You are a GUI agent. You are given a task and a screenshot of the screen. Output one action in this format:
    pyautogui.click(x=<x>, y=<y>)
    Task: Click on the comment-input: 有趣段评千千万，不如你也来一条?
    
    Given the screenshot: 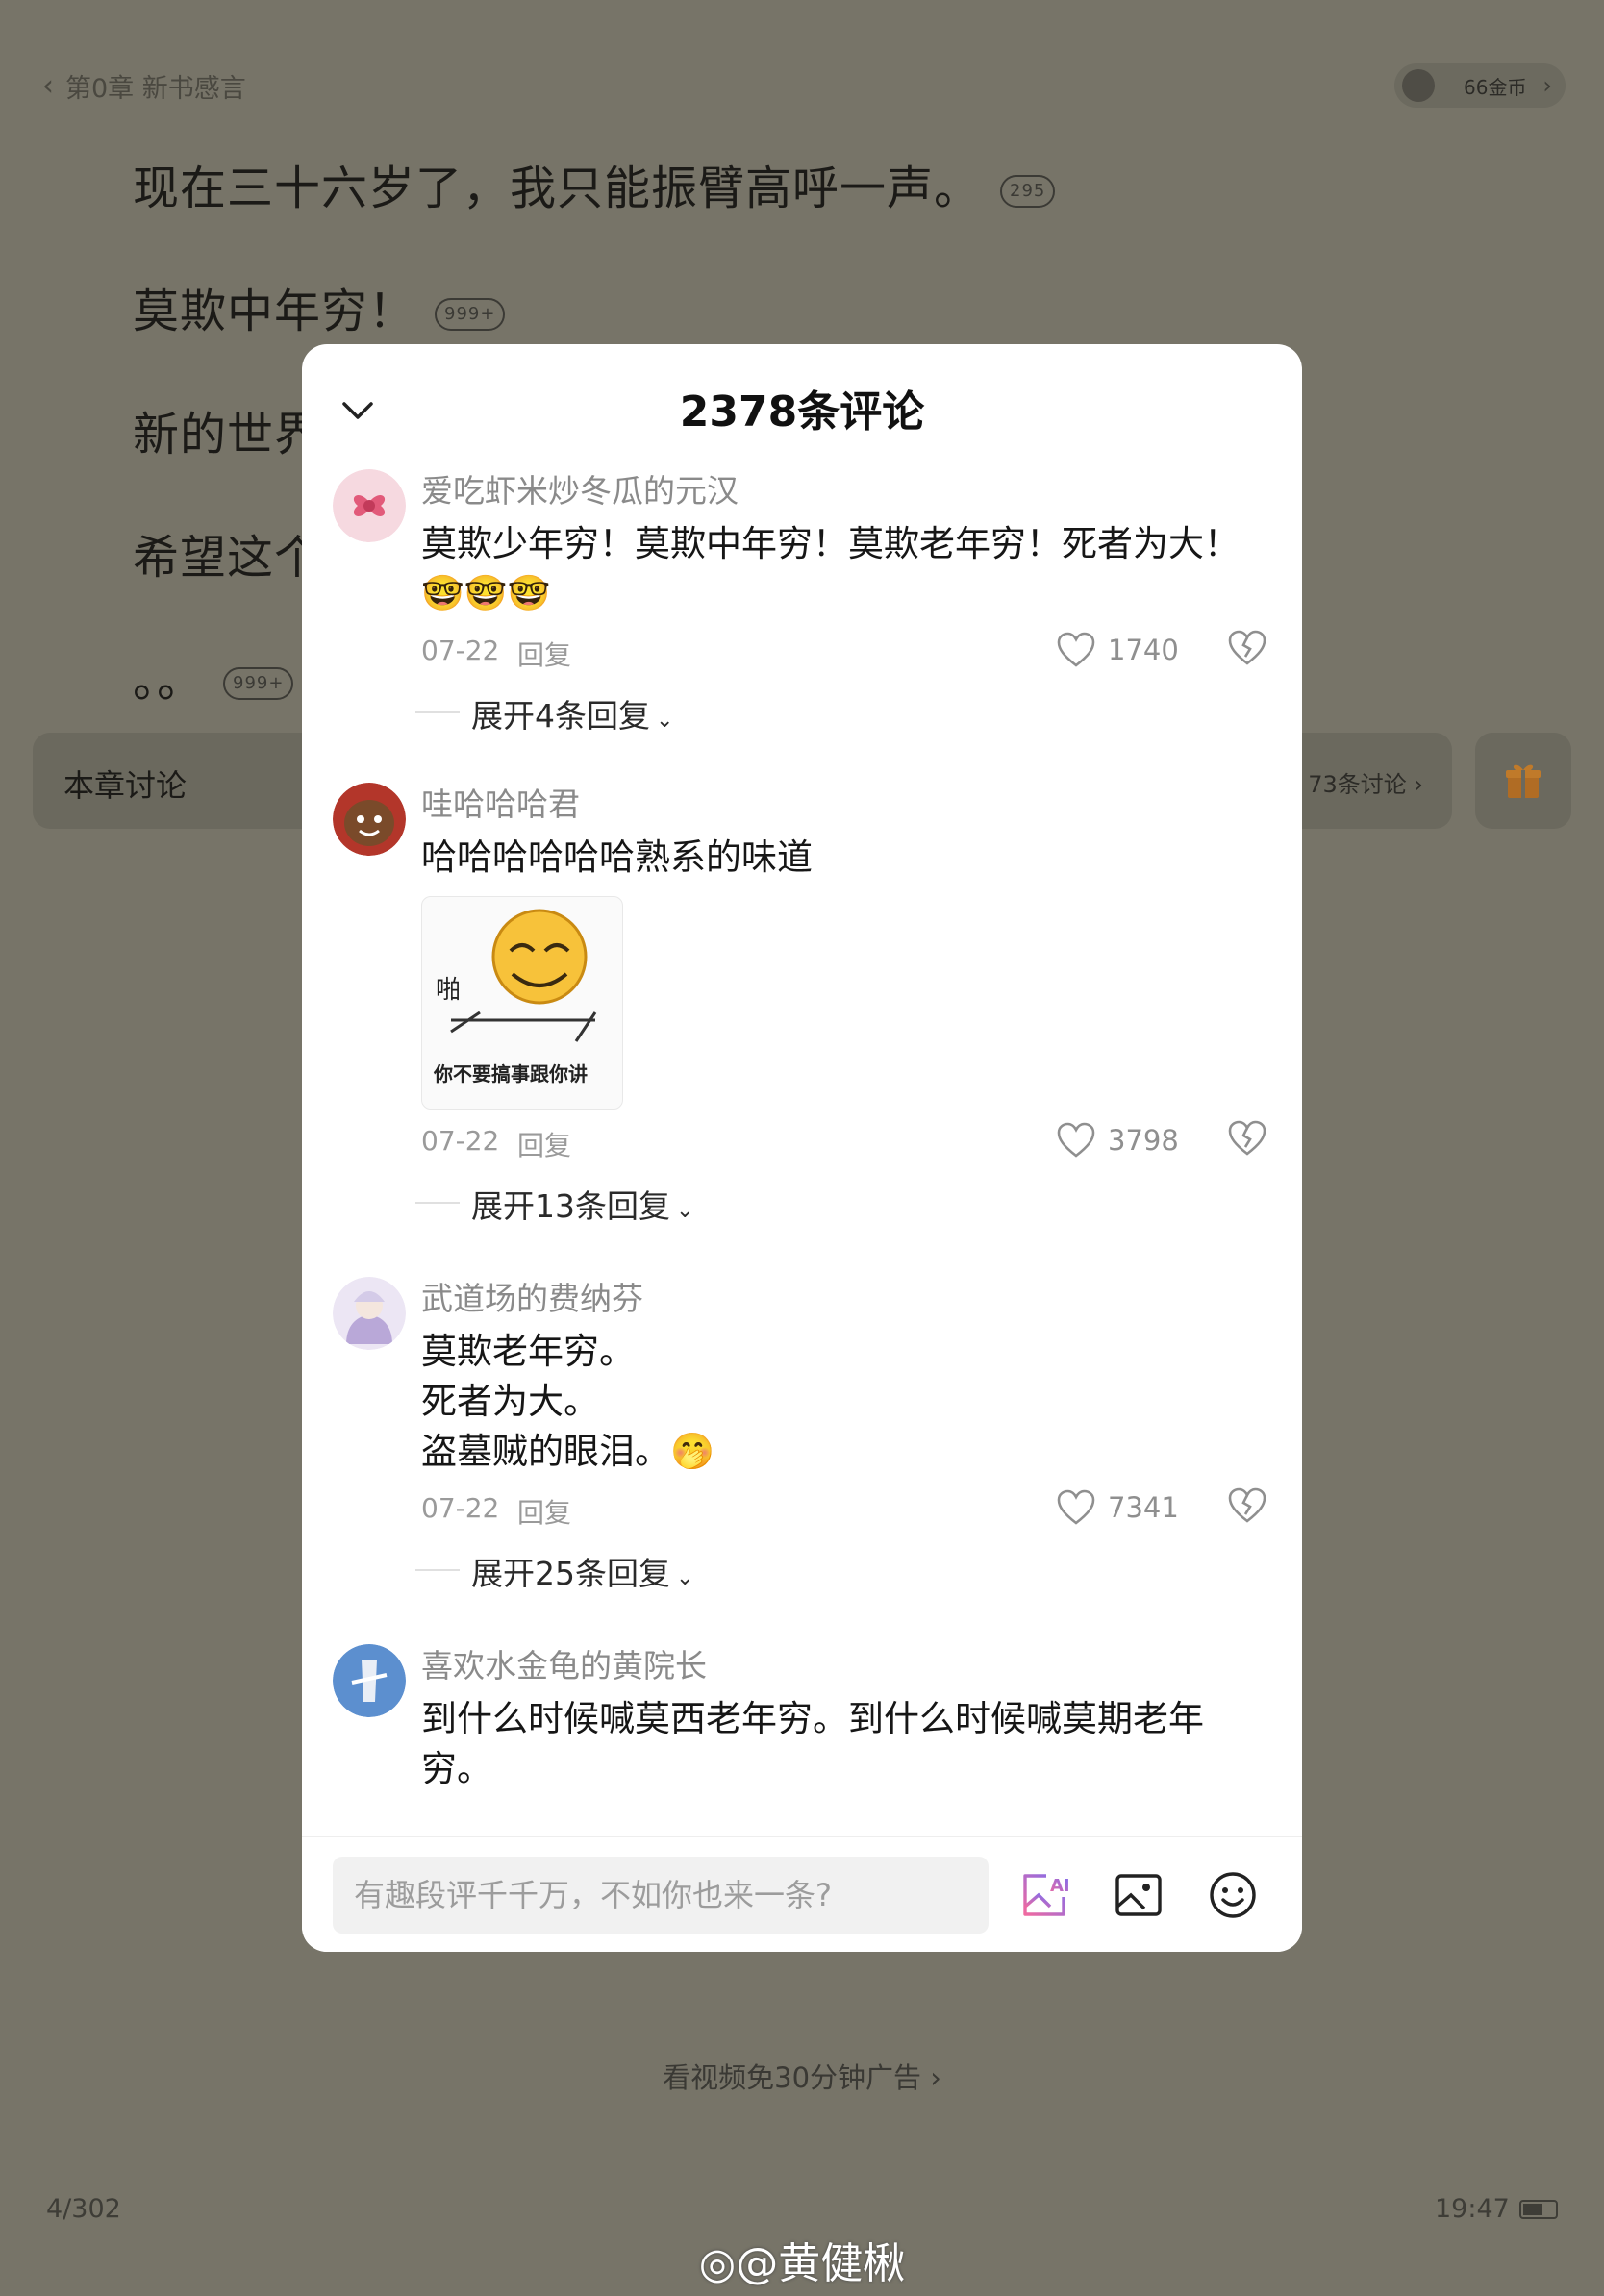 What is the action you would take?
    pyautogui.click(x=661, y=1895)
    